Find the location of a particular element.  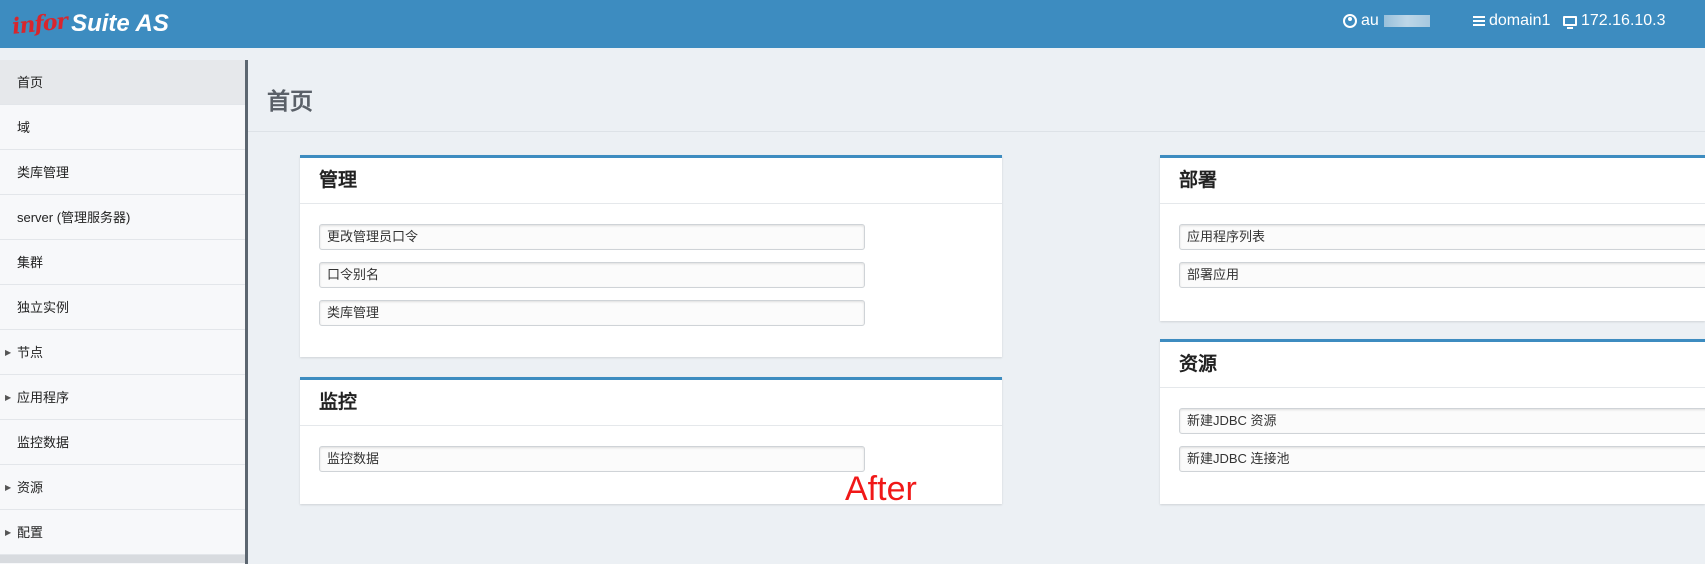

annotation-label: After is located at coordinates (881, 489).